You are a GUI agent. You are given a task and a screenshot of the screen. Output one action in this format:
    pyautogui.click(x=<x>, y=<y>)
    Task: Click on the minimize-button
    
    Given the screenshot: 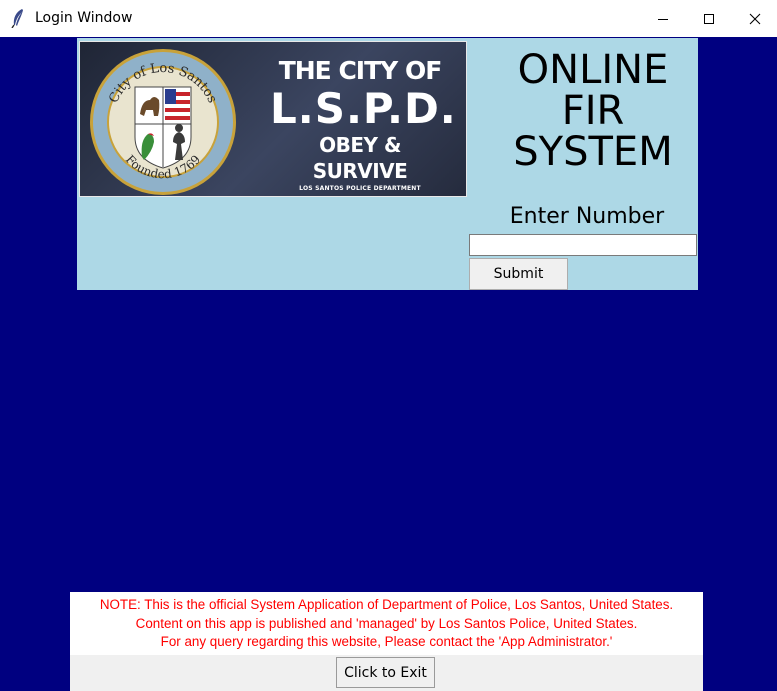 What is the action you would take?
    pyautogui.click(x=663, y=18)
    